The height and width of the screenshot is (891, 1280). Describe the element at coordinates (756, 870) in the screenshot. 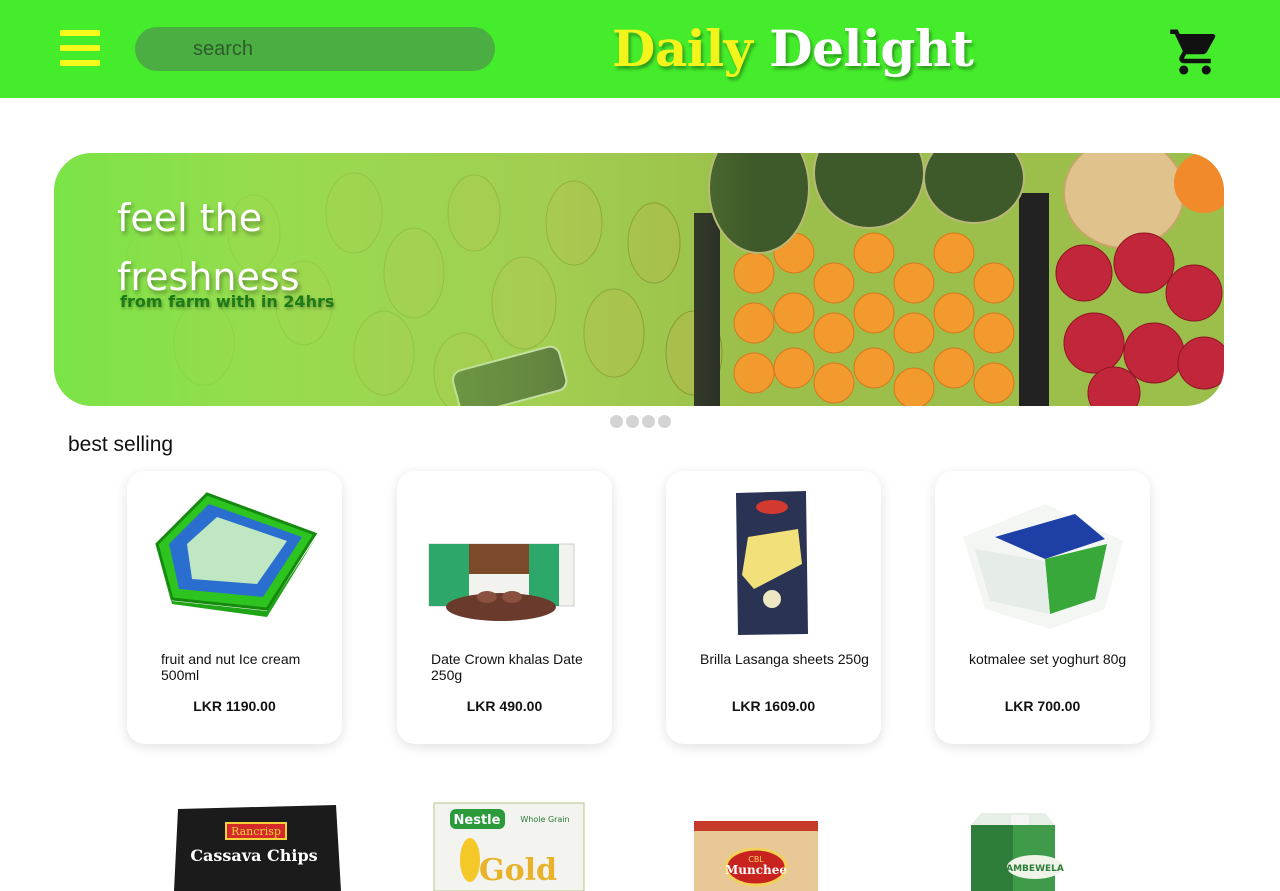

I see `svg-text: Munchee` at that location.